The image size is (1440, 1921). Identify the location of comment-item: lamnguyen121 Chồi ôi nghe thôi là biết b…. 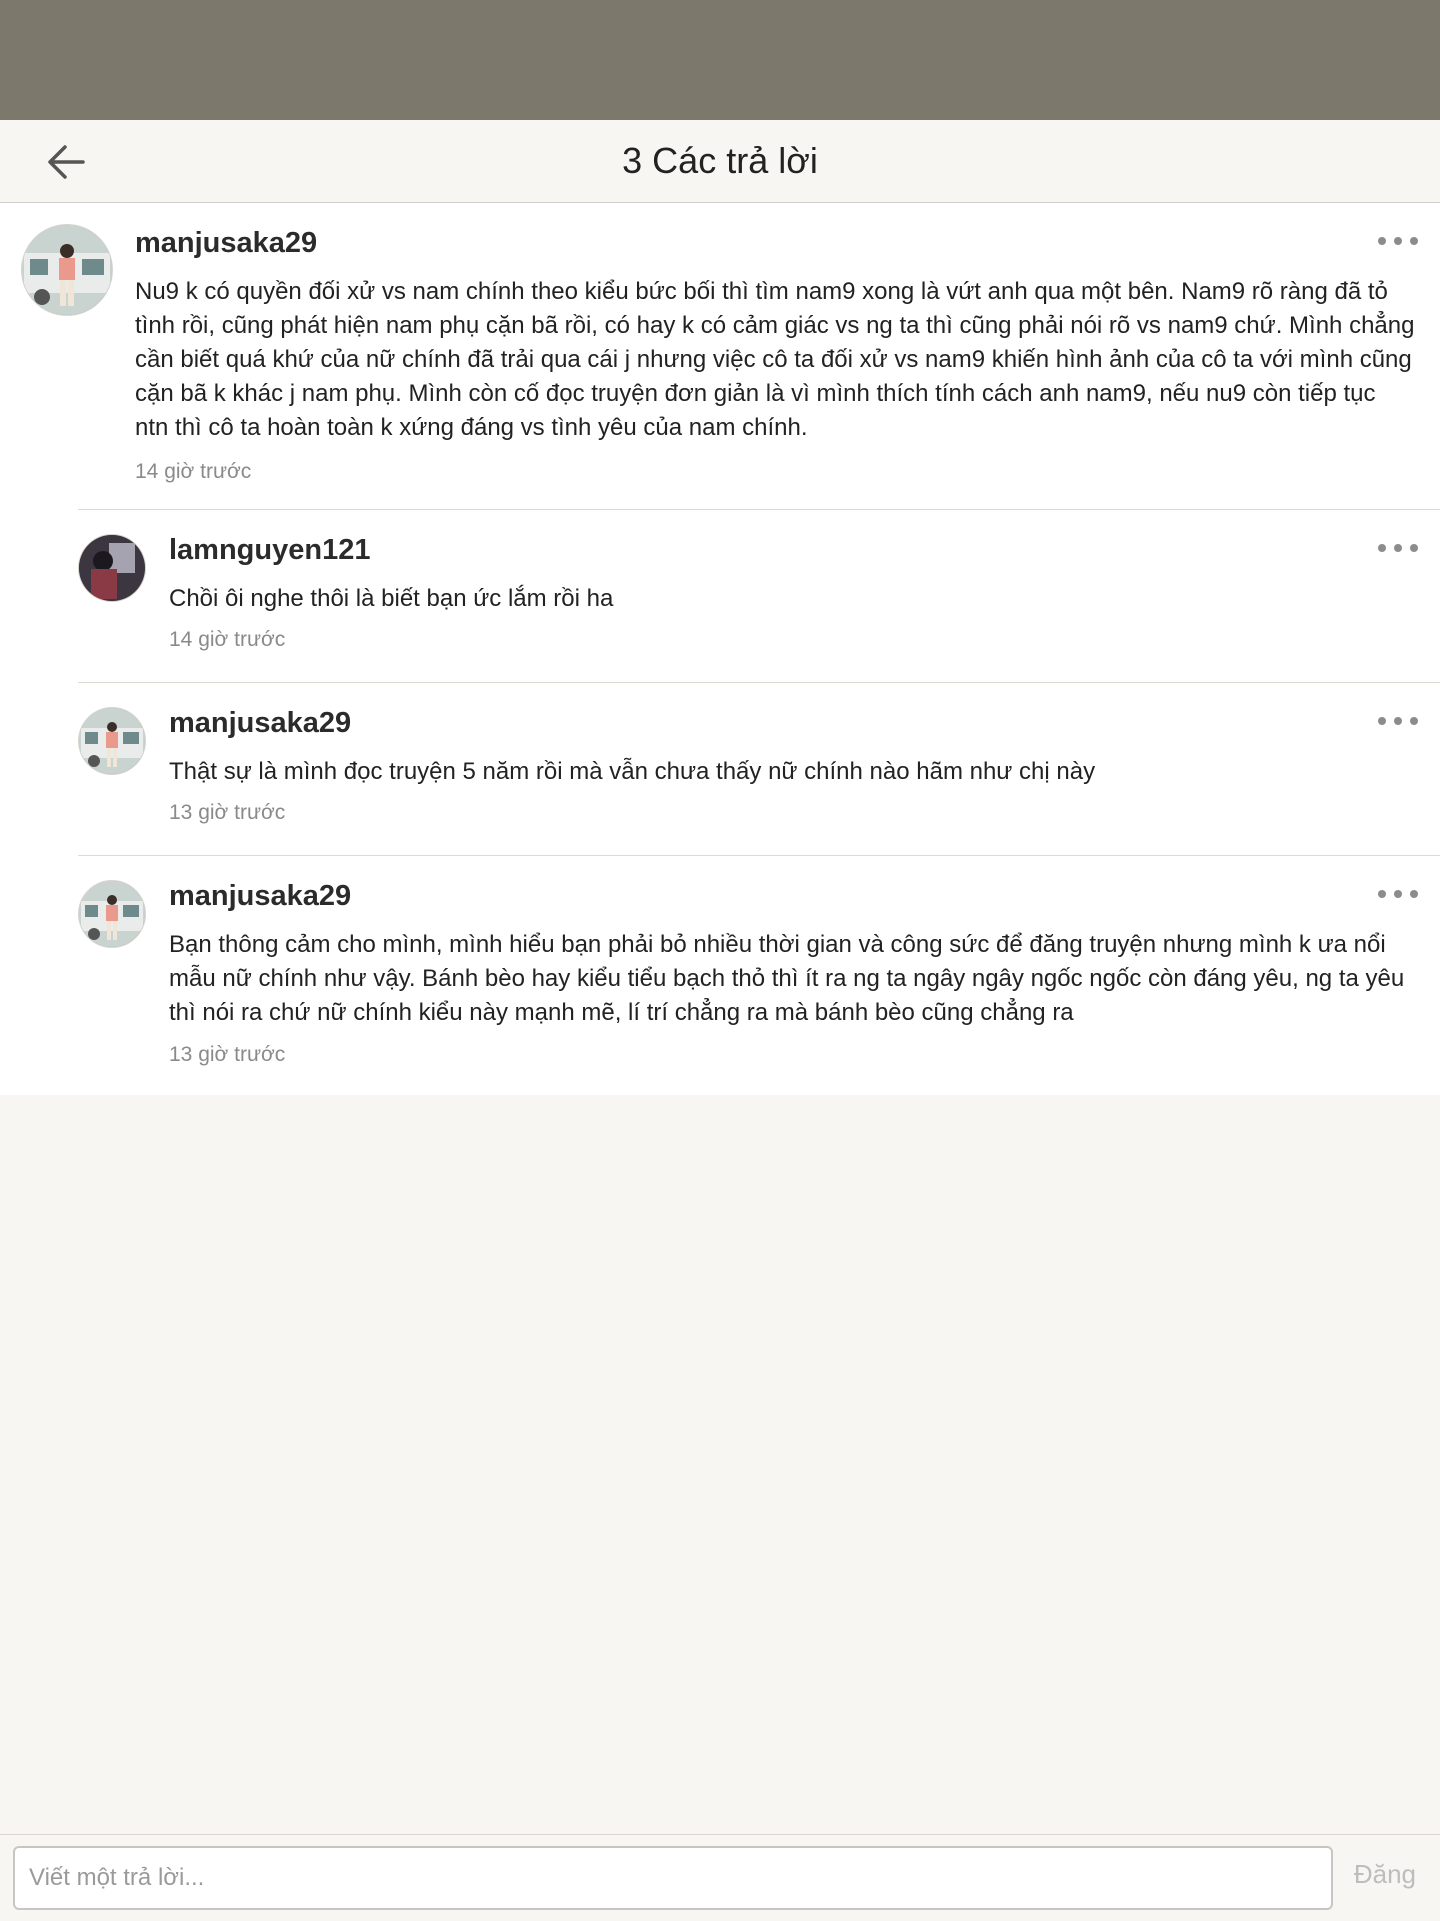
(720, 596).